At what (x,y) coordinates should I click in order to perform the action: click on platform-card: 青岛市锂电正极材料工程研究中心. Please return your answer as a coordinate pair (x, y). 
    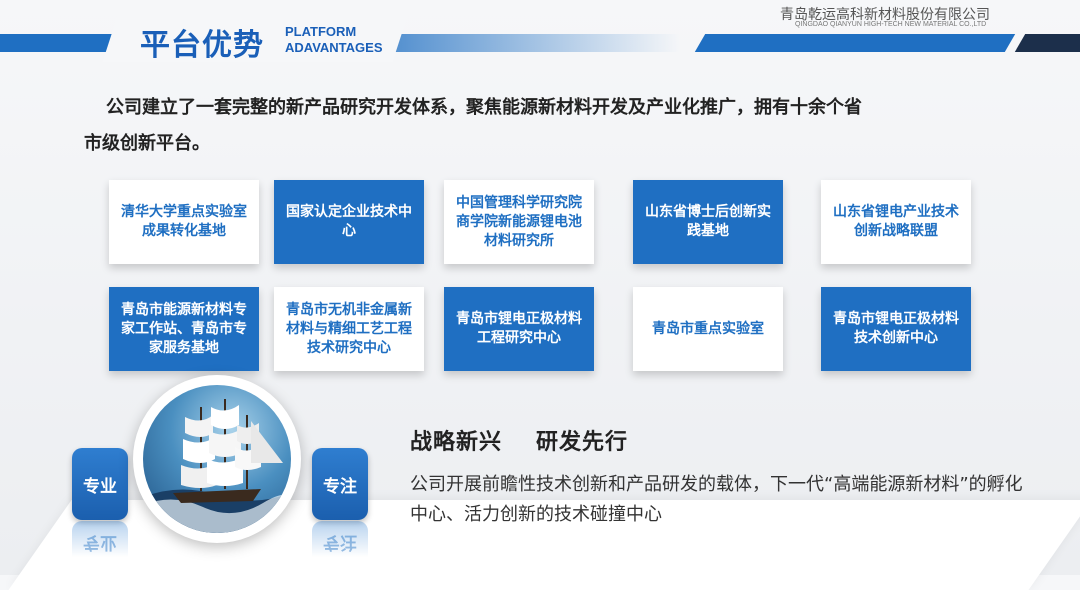
    Looking at the image, I should click on (519, 329).